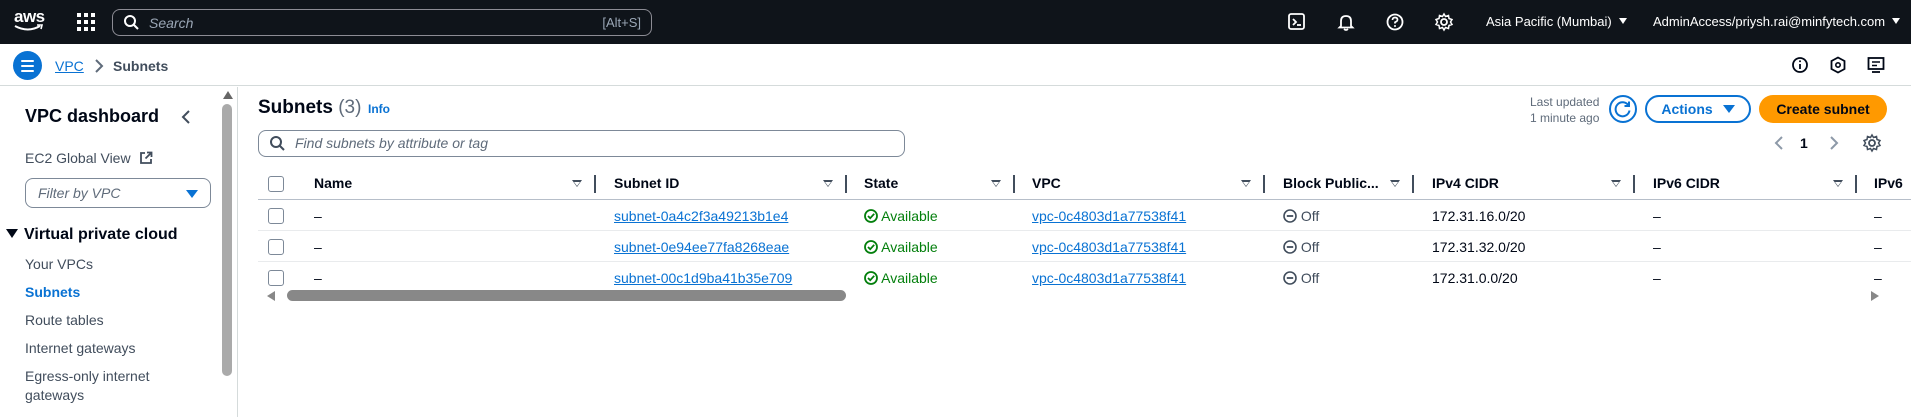  Describe the element at coordinates (100, 386) in the screenshot. I see `sidebar-item-egress-only-internet-gateways: Egress-only internet gateways` at that location.